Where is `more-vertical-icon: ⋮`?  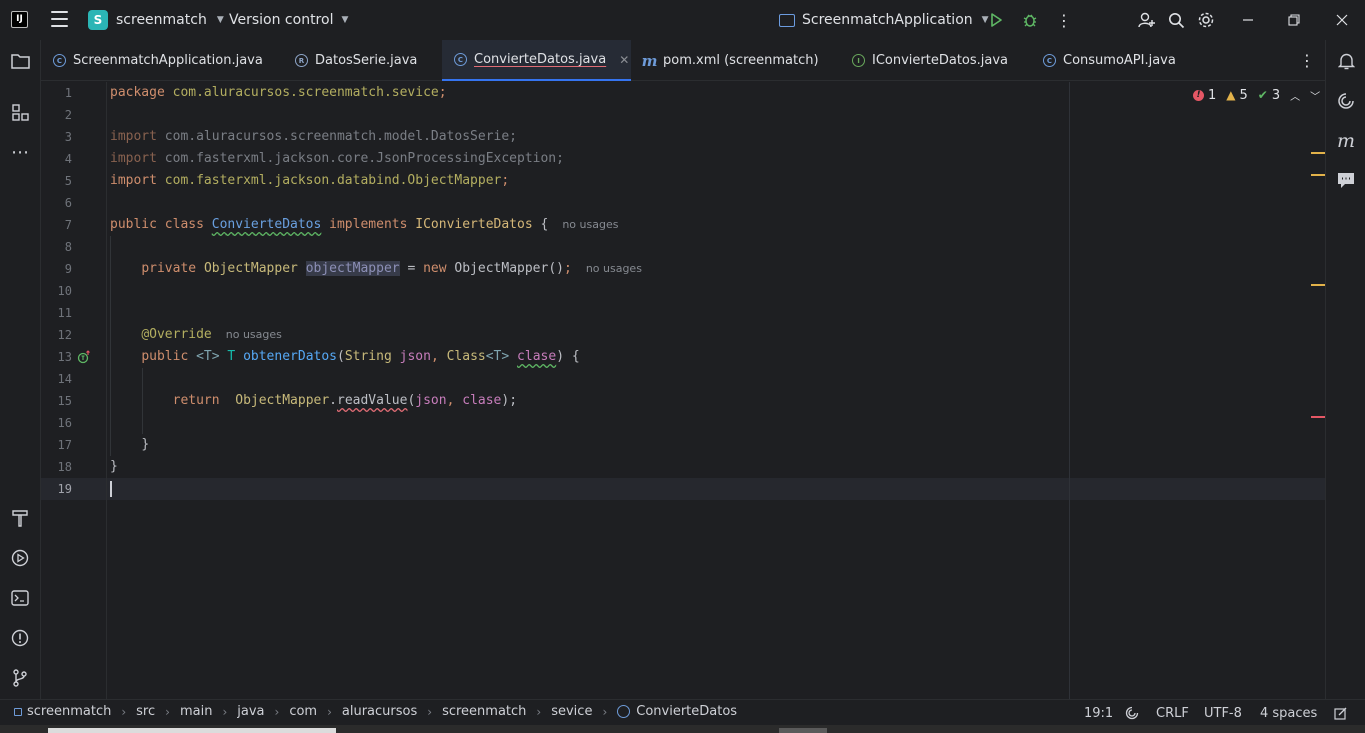
more-vertical-icon: ⋮ is located at coordinates (1064, 20).